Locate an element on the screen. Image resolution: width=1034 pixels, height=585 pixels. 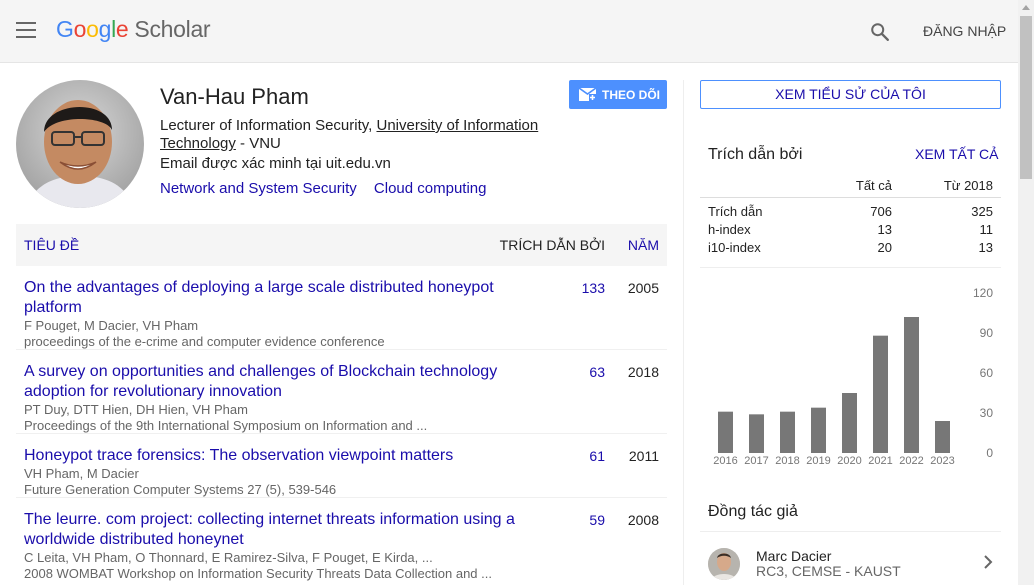
x-tick-label: 2023 is located at coordinates (942, 461).